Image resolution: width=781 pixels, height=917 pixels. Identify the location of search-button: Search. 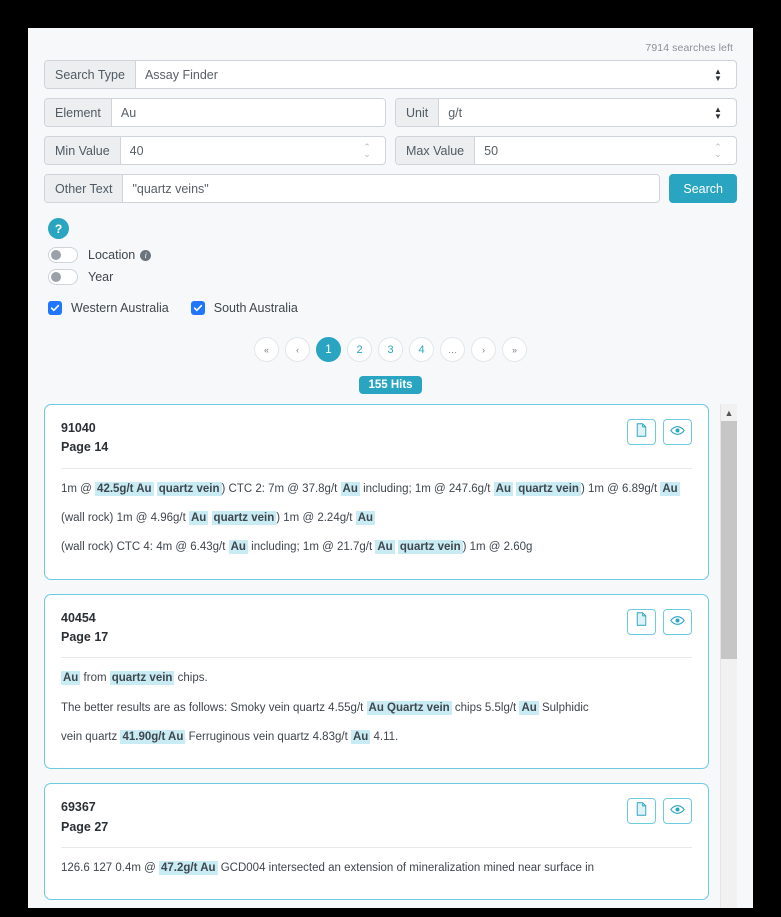
(703, 188).